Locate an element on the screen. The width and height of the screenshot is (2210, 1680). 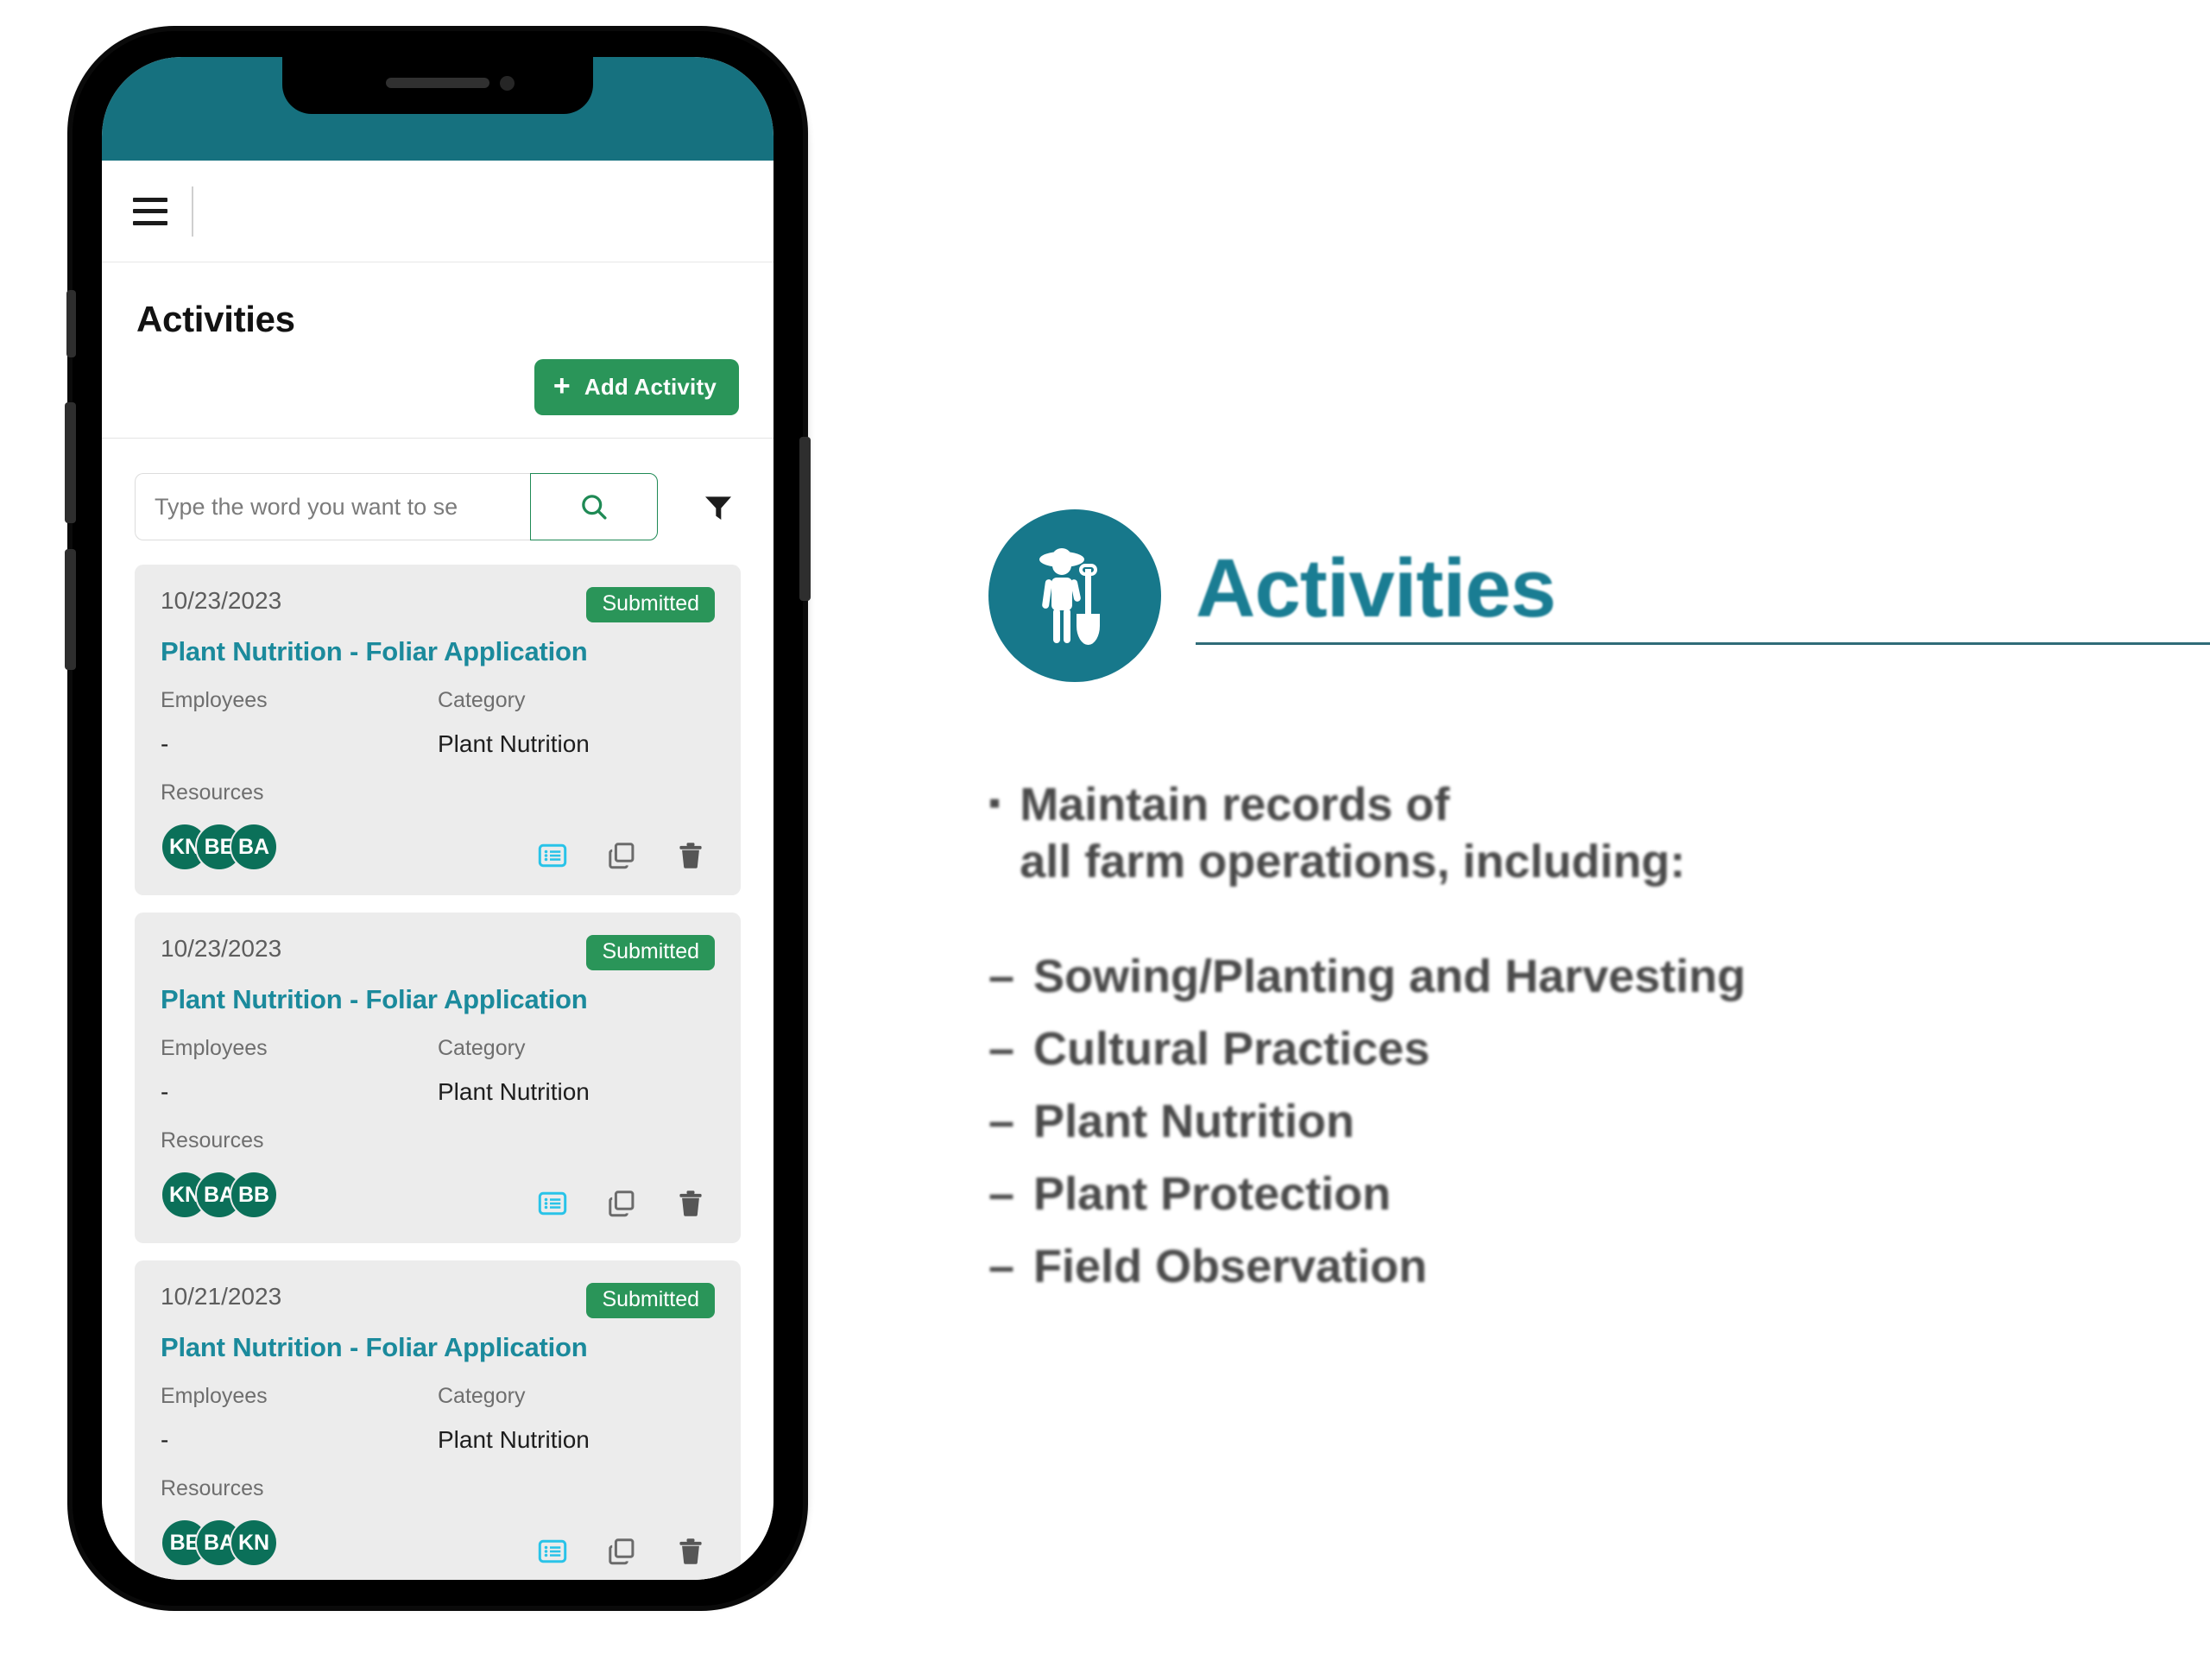
avatar: BA is located at coordinates (254, 847).